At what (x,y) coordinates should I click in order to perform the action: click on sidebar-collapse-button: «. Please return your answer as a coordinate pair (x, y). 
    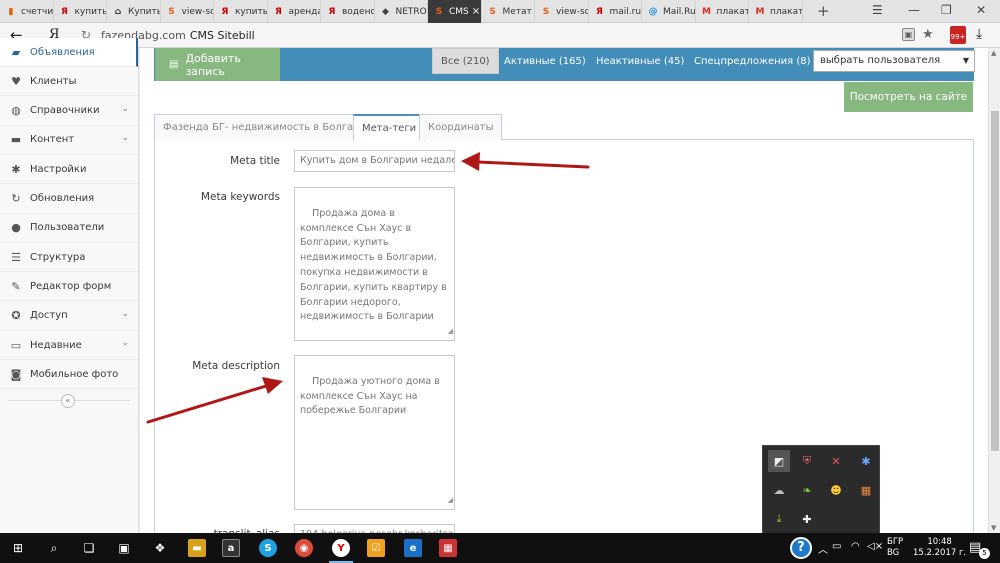
    Looking at the image, I should click on (68, 401).